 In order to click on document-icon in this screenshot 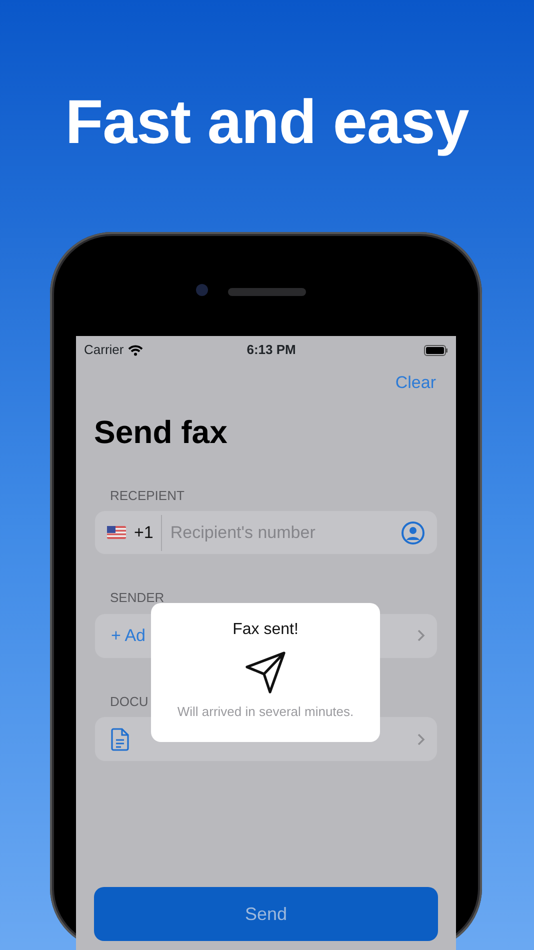, I will do `click(120, 739)`.